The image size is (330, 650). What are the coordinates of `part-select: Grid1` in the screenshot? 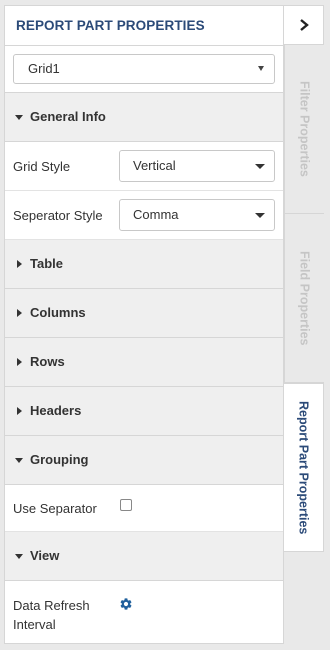 It's located at (144, 69).